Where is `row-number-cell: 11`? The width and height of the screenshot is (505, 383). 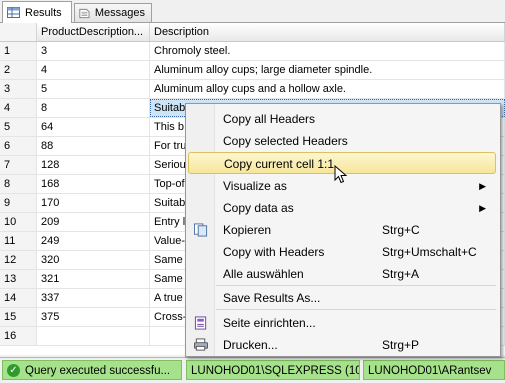
row-number-cell: 11 is located at coordinates (18, 241).